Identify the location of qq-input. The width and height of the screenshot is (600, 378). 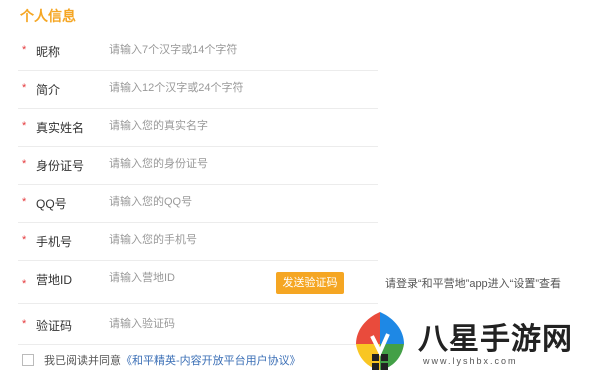
(239, 202).